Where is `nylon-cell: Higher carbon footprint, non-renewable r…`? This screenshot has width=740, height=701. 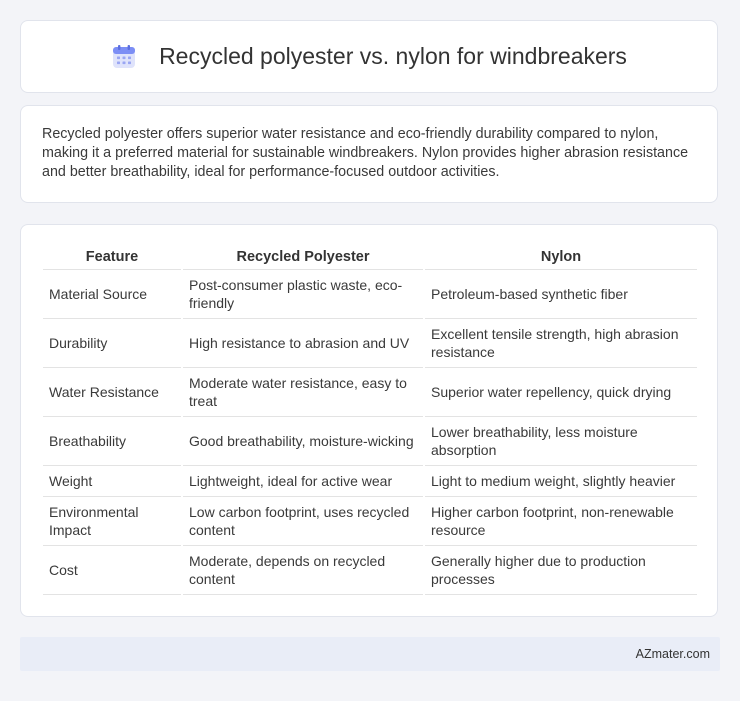
nylon-cell: Higher carbon footprint, non-renewable r… is located at coordinates (561, 521).